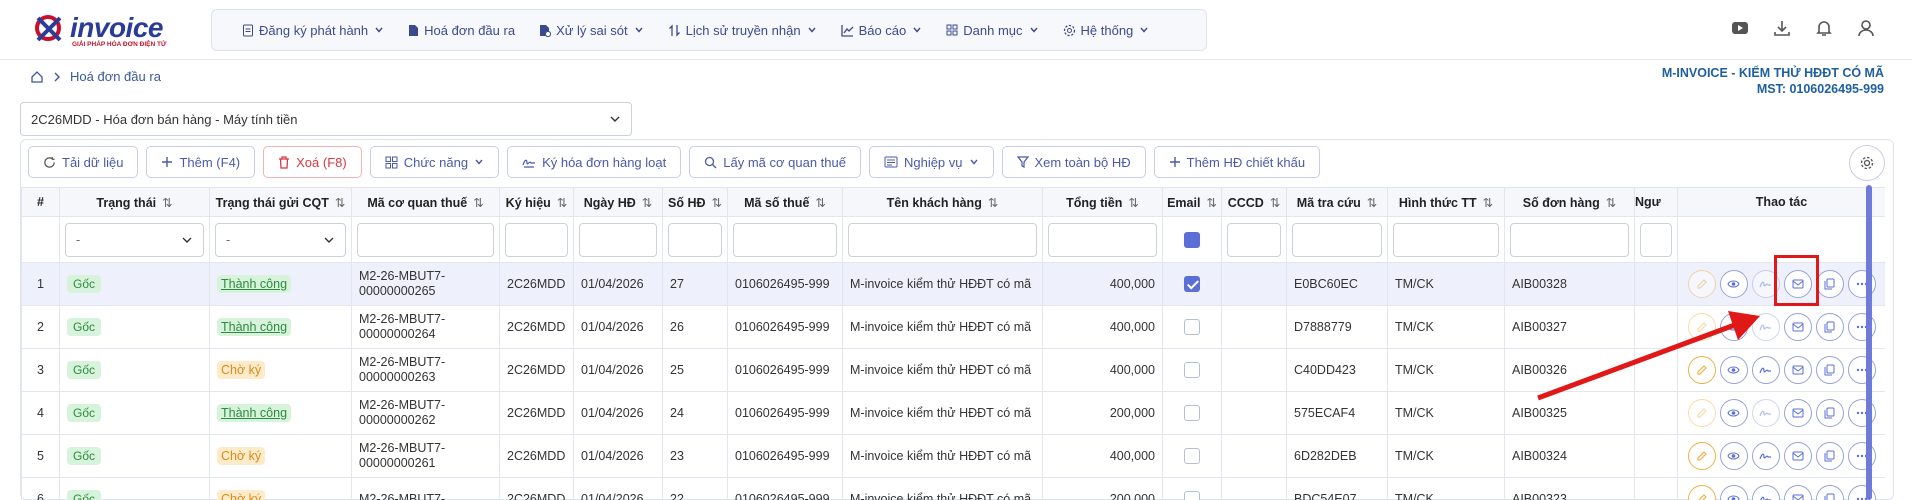  Describe the element at coordinates (618, 239) in the screenshot. I see `filter-date` at that location.